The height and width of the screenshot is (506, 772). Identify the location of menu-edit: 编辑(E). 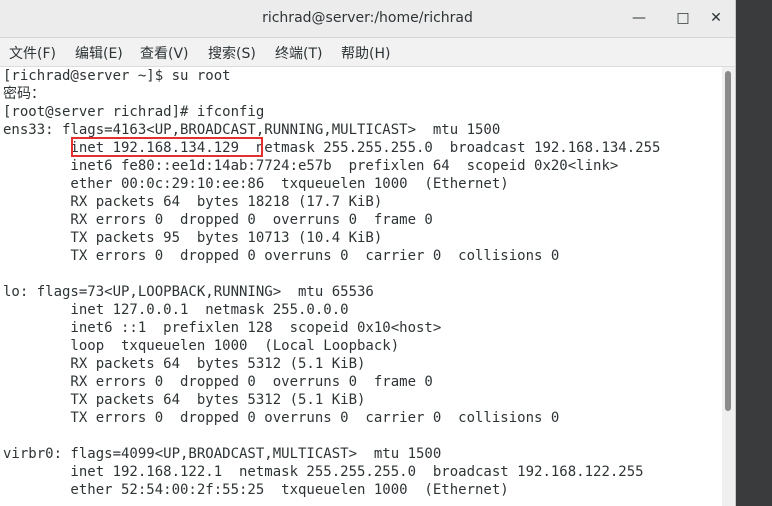
(99, 53).